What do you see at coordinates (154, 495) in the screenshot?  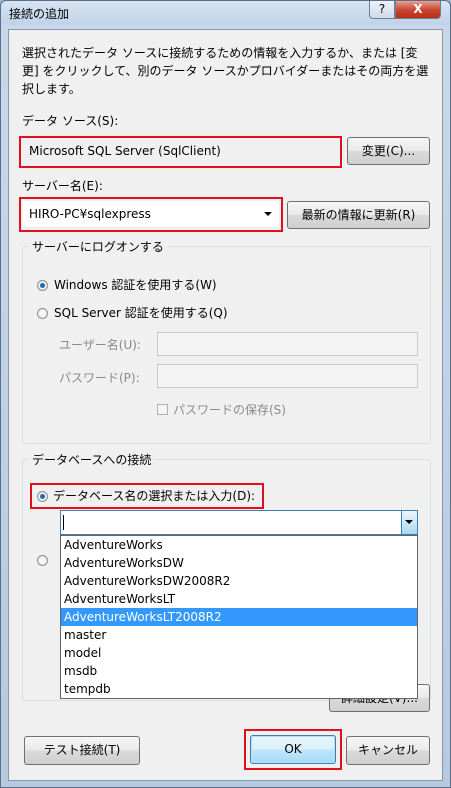 I see `select-db-label: データベース名の選択または入力(D):` at bounding box center [154, 495].